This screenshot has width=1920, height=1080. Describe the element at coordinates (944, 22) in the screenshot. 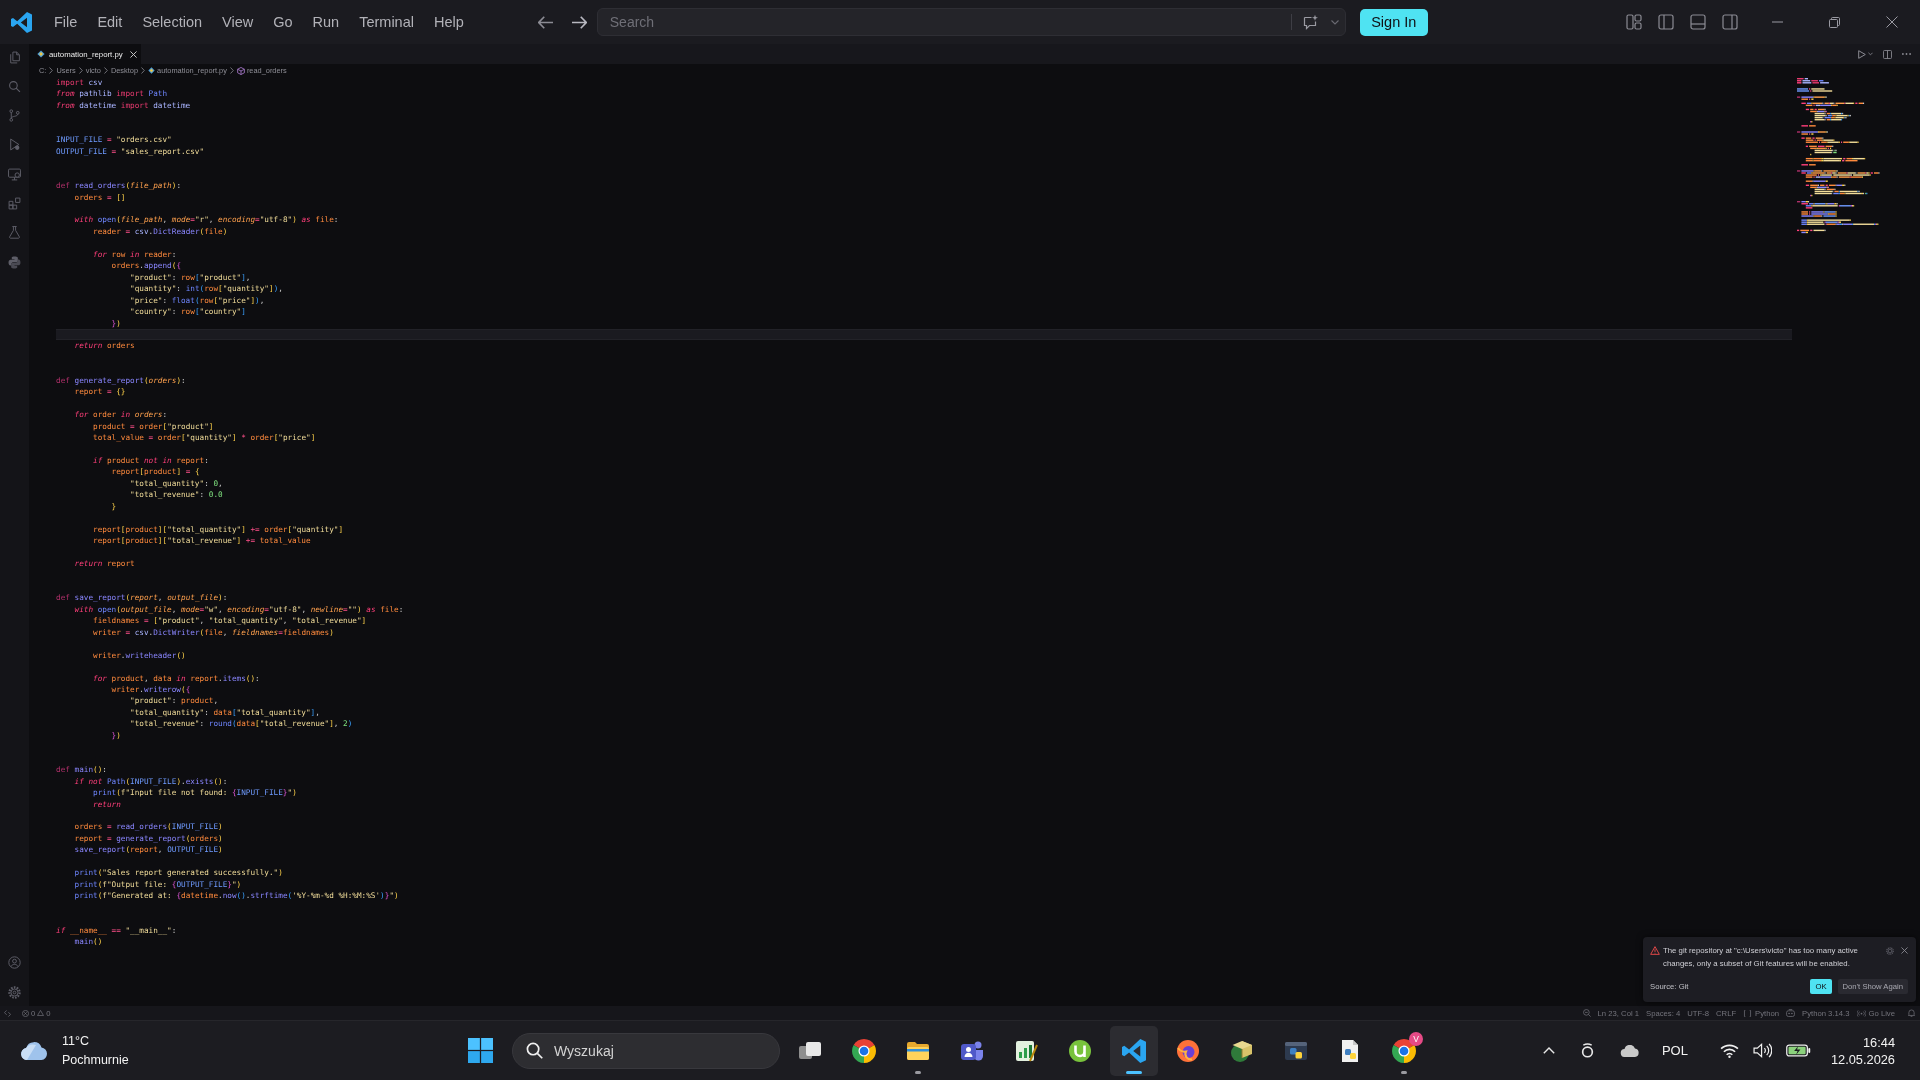

I see `search-input: Search` at that location.